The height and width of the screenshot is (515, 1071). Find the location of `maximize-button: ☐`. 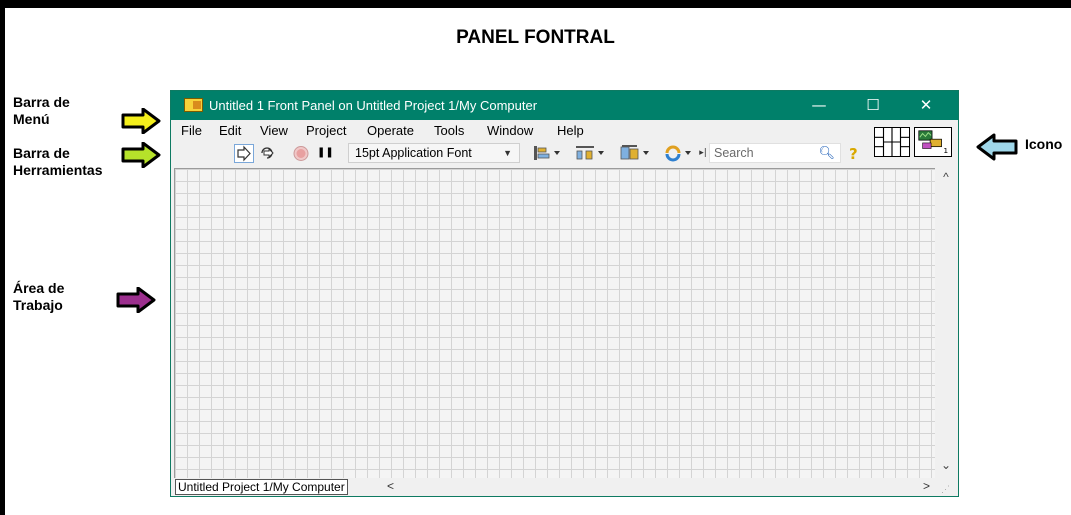

maximize-button: ☐ is located at coordinates (873, 105).